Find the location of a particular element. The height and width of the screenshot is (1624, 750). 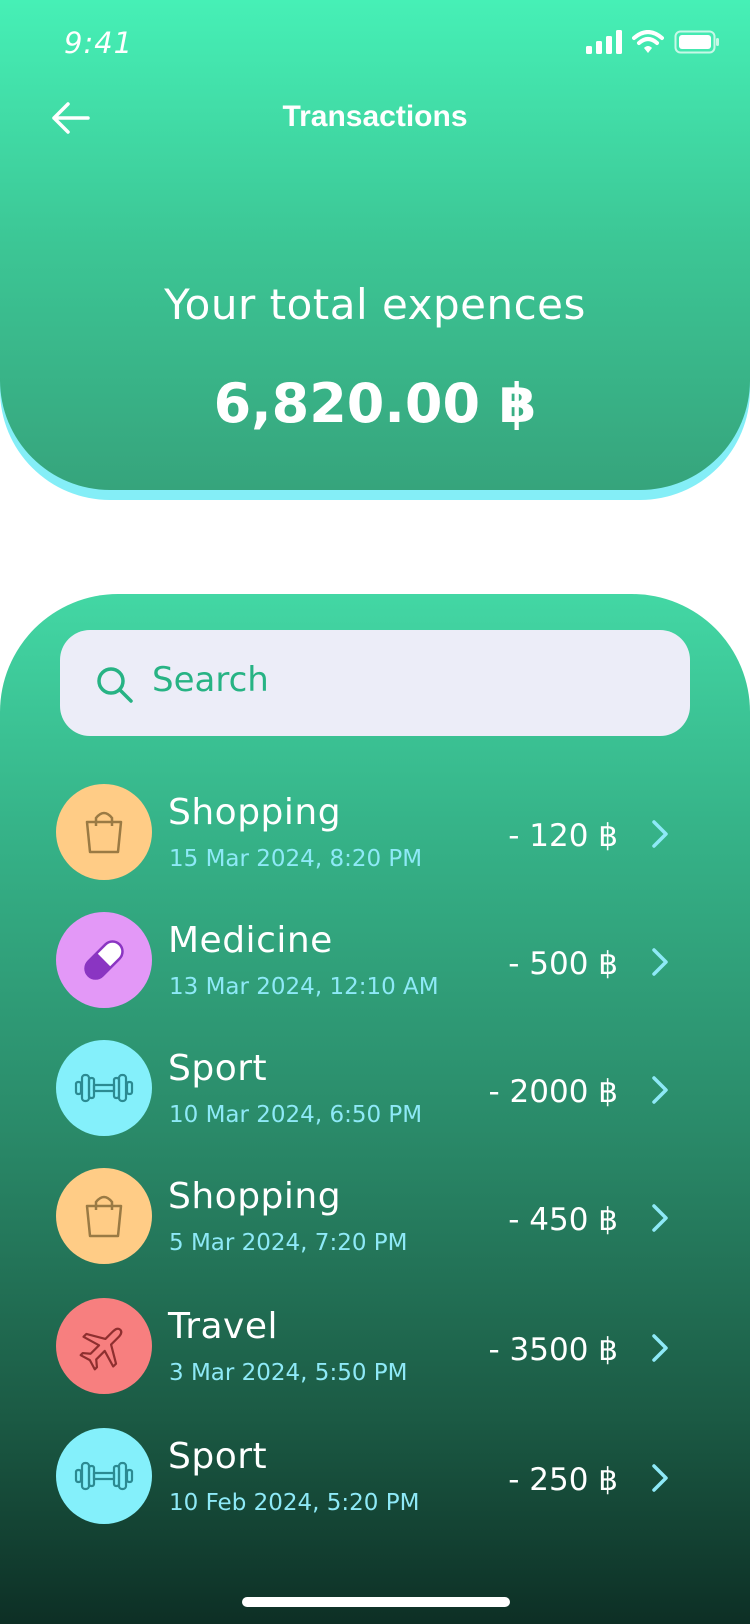

airplane-icon is located at coordinates (101, 1349).